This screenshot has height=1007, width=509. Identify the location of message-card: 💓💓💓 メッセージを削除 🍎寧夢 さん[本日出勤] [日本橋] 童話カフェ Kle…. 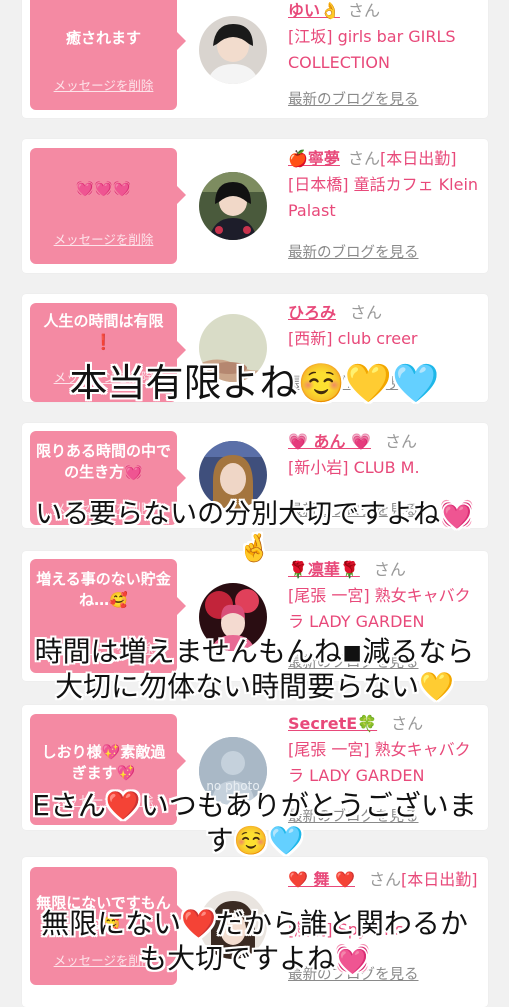
(255, 206).